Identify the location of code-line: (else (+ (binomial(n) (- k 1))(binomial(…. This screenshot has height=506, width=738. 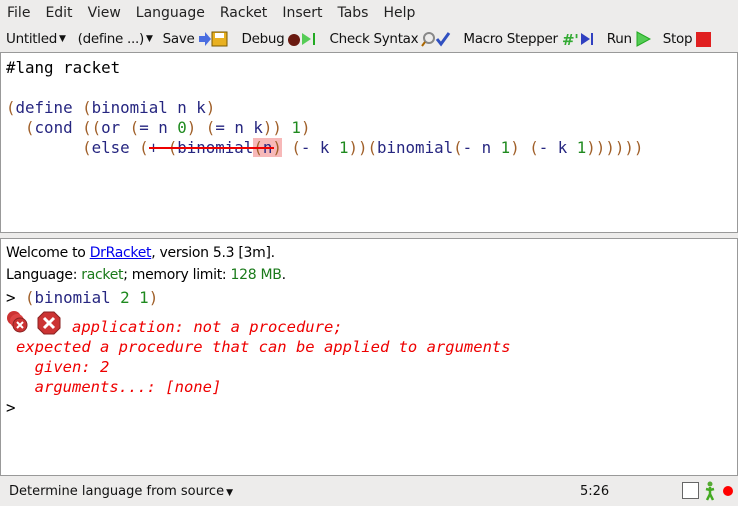
(324, 148).